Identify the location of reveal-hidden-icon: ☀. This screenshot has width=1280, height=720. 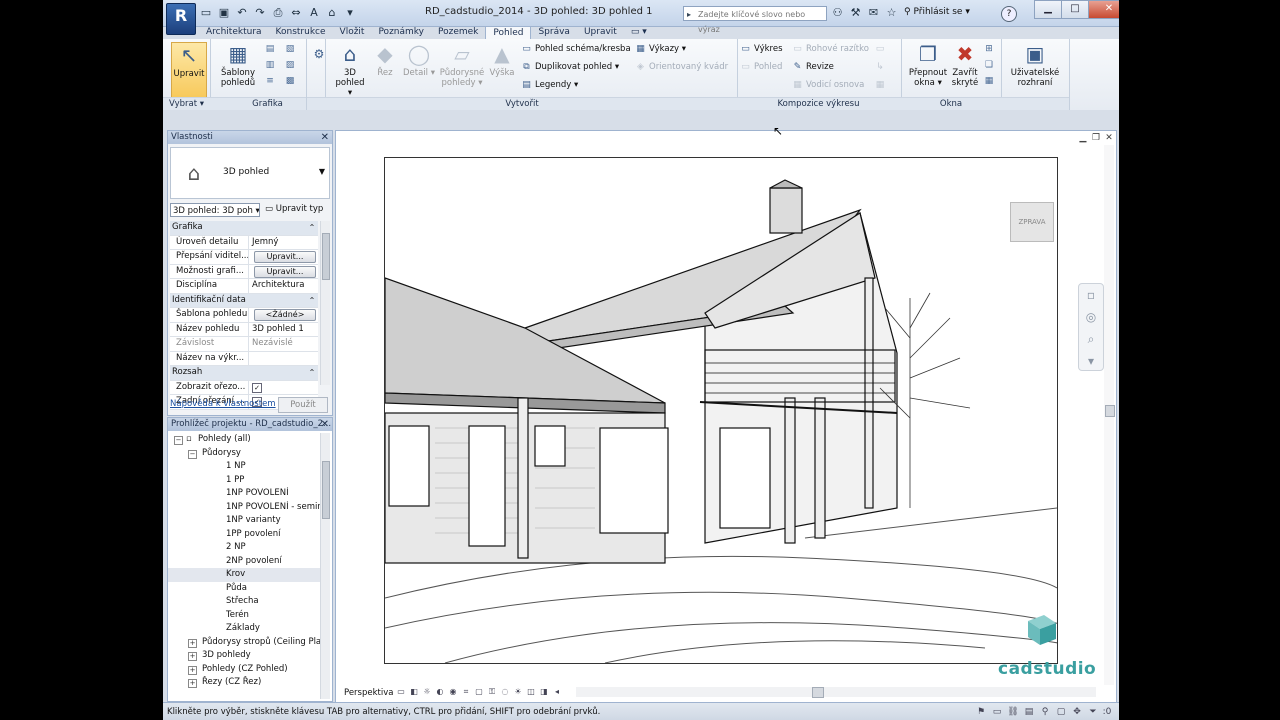
(518, 692).